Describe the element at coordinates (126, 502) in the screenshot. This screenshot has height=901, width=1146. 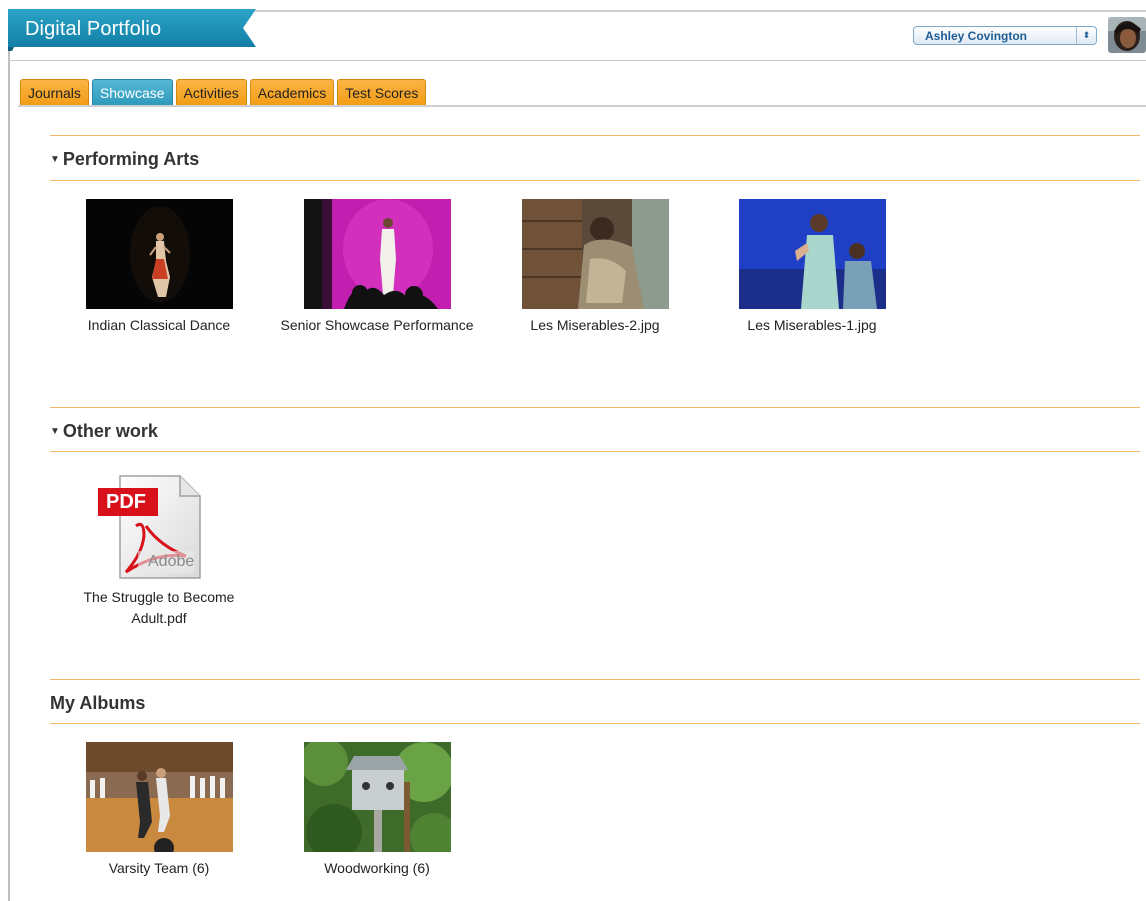
I see `pdf-icon-label: PDF` at that location.